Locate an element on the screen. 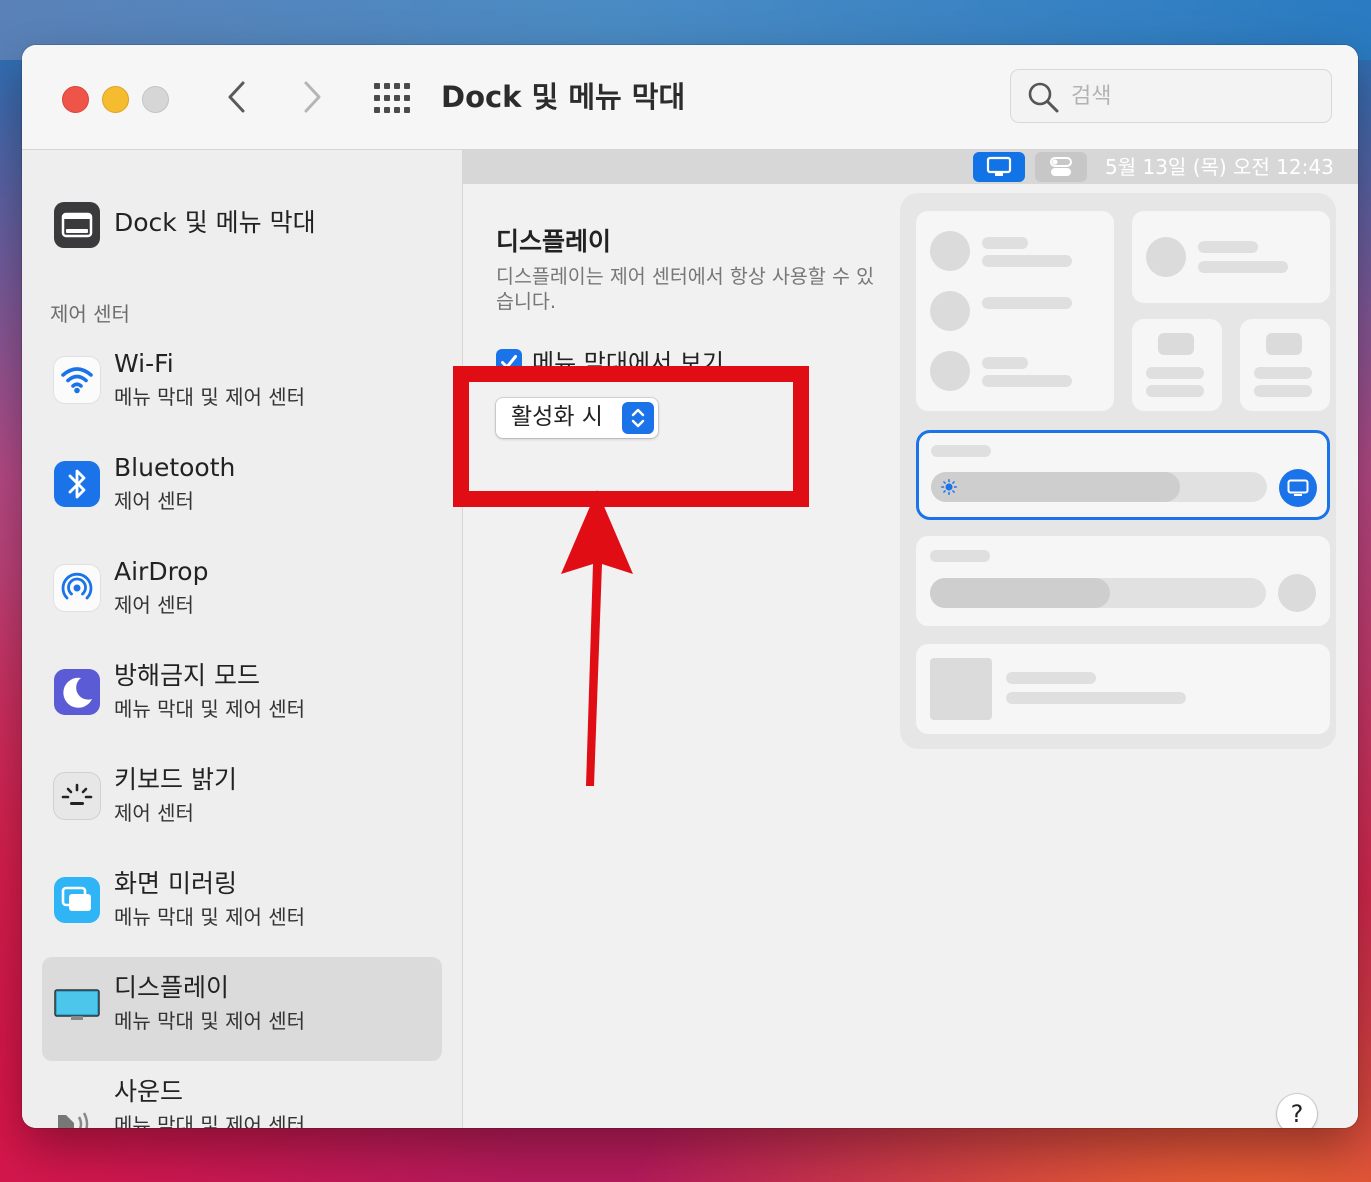 This screenshot has width=1371, height=1182. sidebar-item-wifi: Wi-Fi 메뉴 막대 및 제어 센터 is located at coordinates (242, 385).